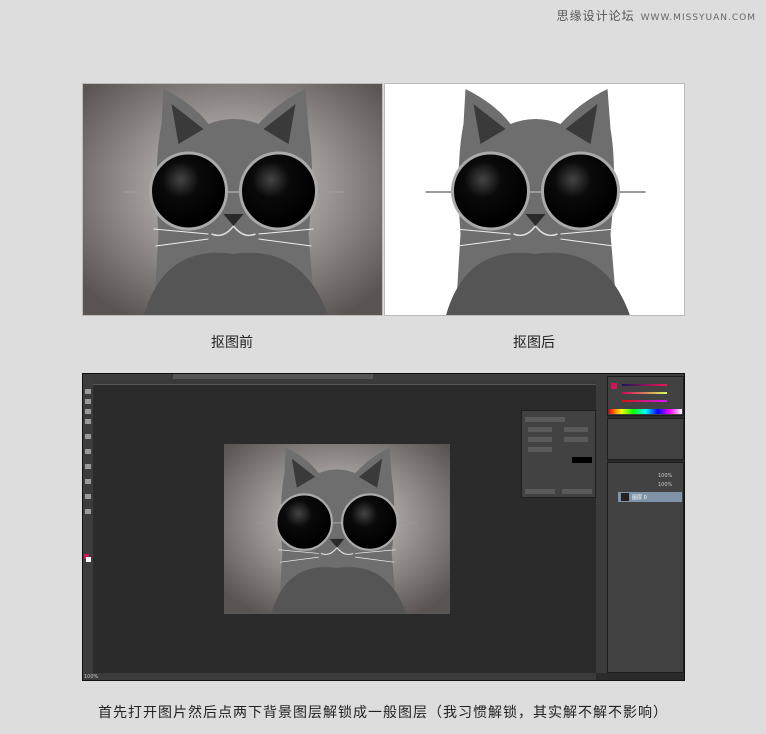 This screenshot has height=734, width=766. I want to click on photo-after, so click(534, 199).